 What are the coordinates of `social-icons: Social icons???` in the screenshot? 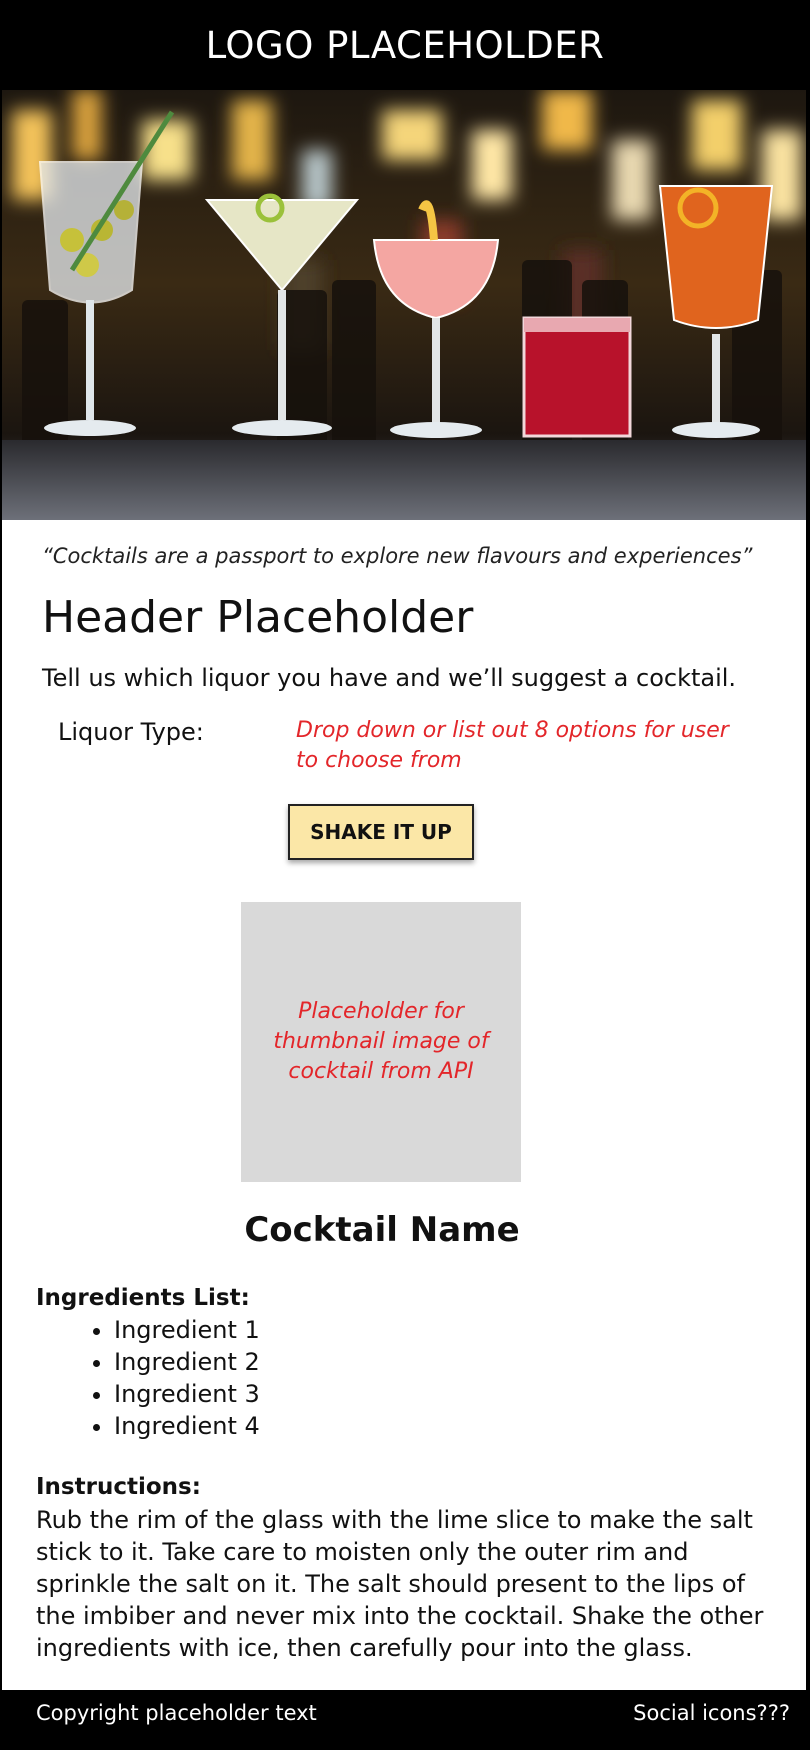 It's located at (711, 1713).